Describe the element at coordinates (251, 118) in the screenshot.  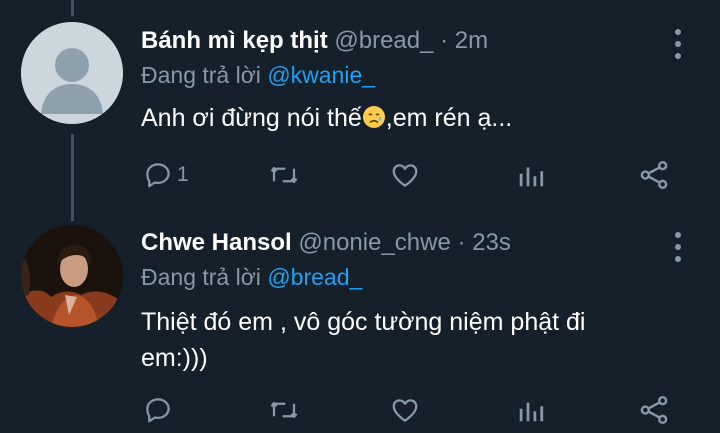
I see `tweet-text-part: Anh ơi đừng nói thế` at that location.